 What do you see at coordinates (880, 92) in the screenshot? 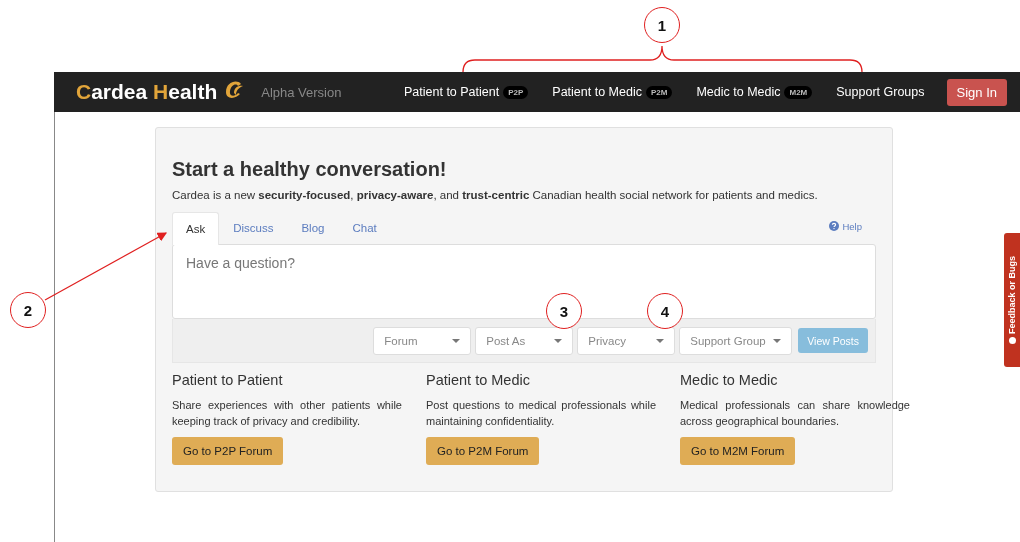
I see `nav-link: Support Groups` at bounding box center [880, 92].